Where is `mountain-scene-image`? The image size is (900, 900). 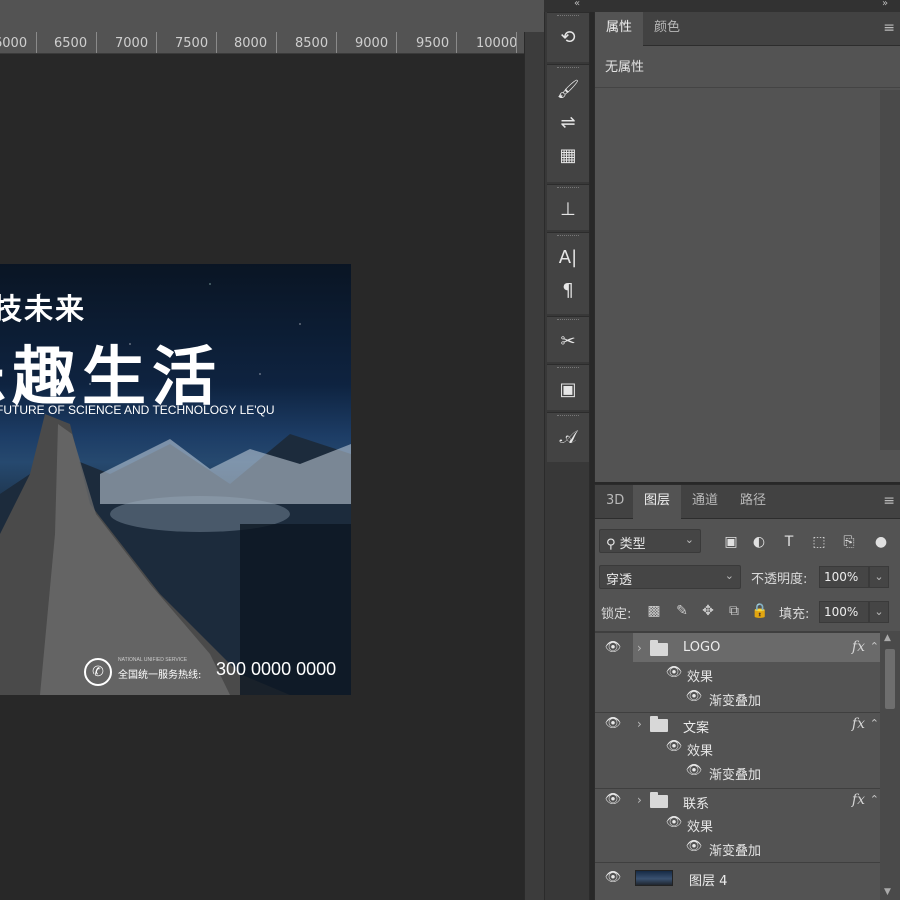 mountain-scene-image is located at coordinates (175, 554).